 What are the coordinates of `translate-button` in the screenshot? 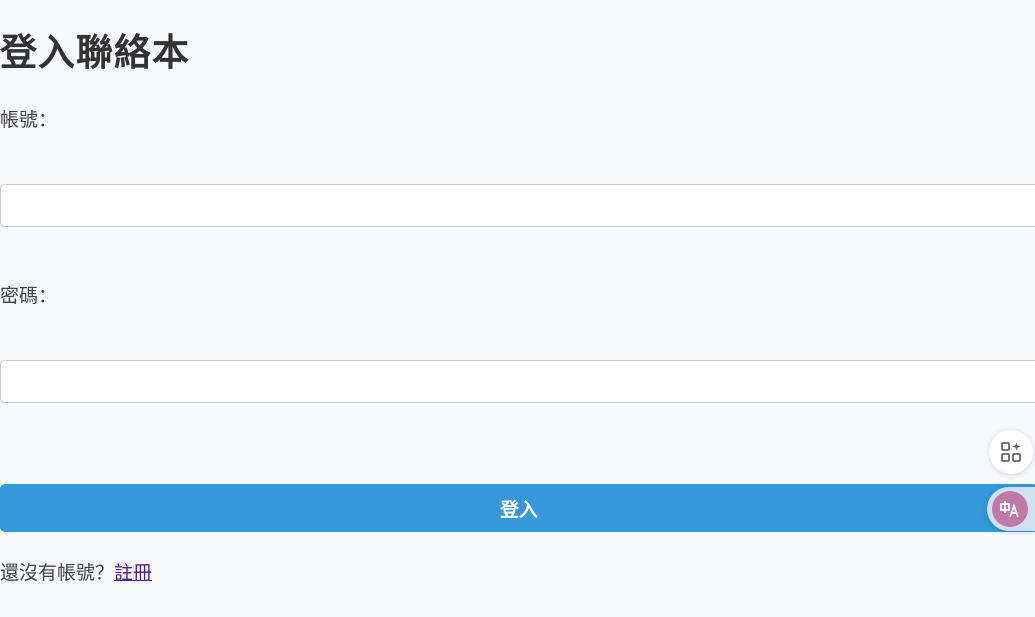 It's located at (1011, 509).